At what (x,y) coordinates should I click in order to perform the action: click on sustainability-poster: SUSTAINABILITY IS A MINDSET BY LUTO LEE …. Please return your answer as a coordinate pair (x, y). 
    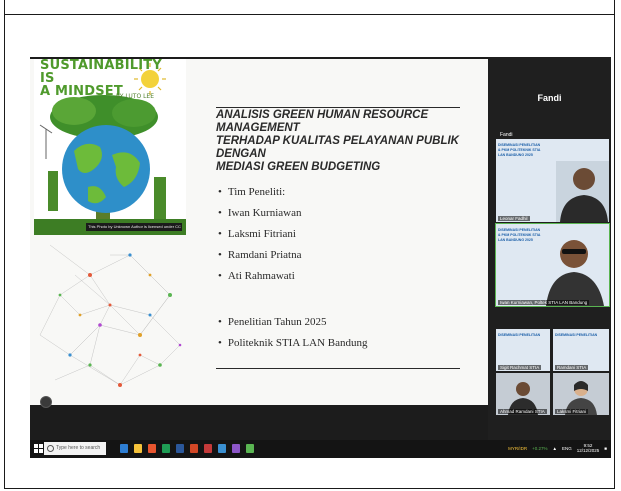
    Looking at the image, I should click on (110, 147).